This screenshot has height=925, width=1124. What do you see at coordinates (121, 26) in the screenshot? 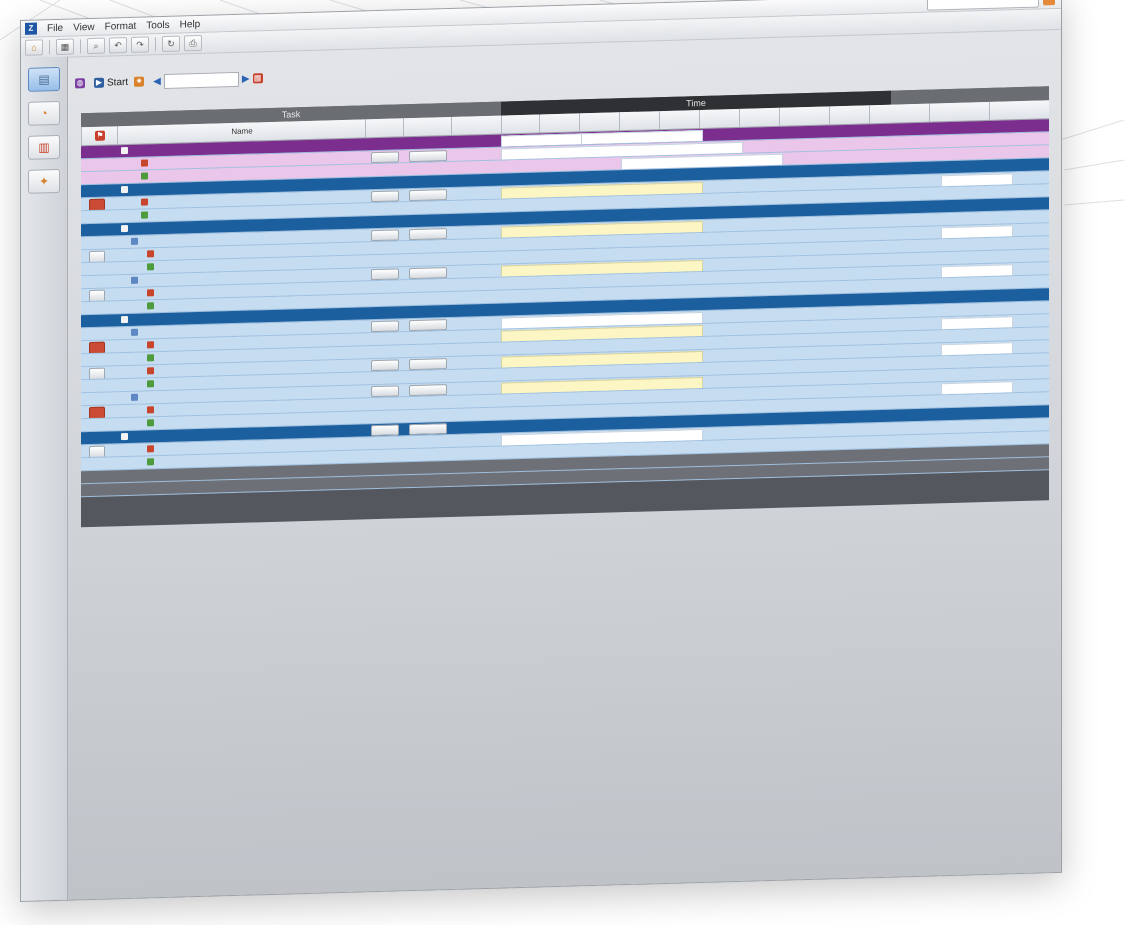
I see `menu-format: Format` at bounding box center [121, 26].